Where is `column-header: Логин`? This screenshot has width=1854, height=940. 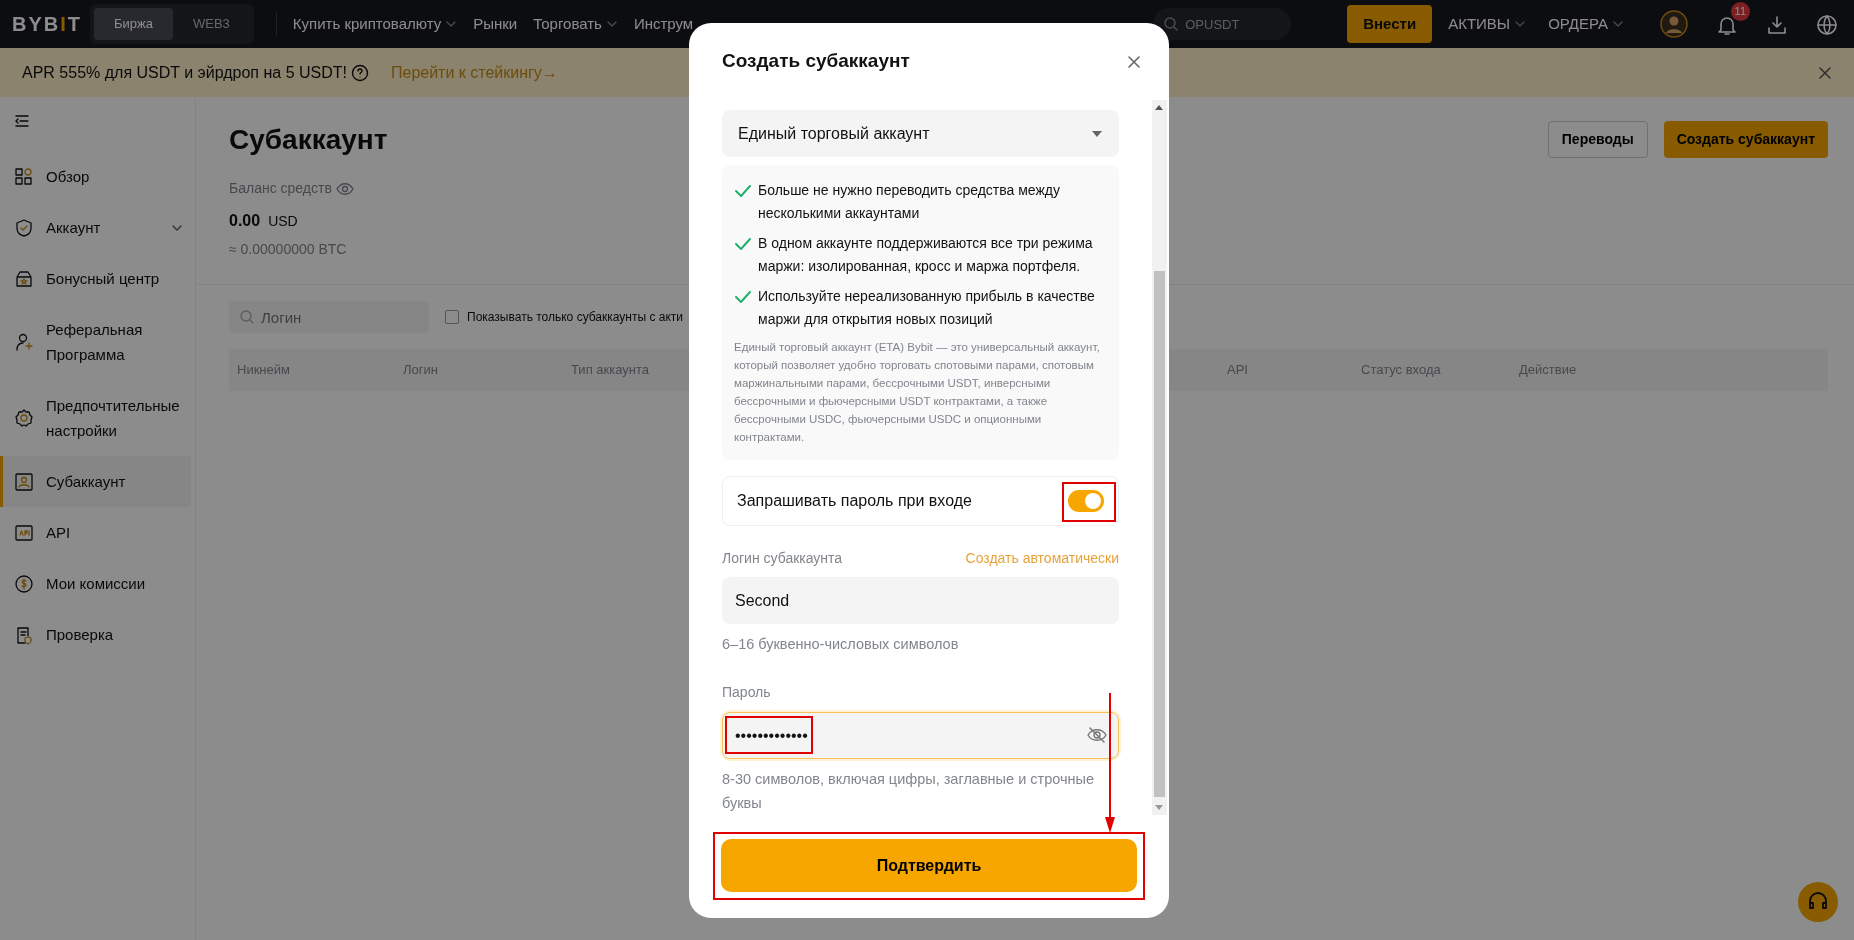
column-header: Логин is located at coordinates (420, 370).